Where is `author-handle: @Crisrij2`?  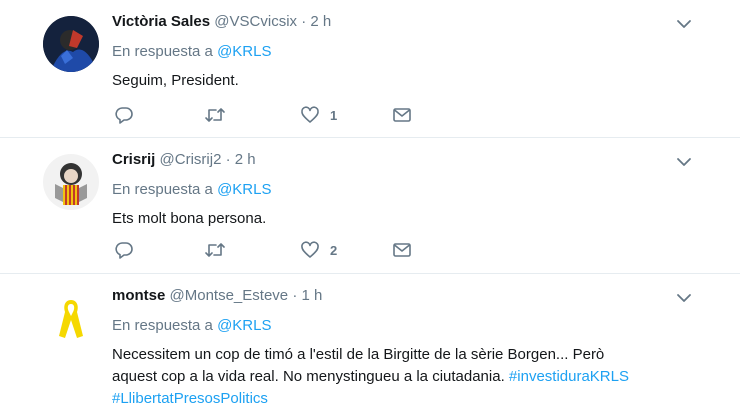 author-handle: @Crisrij2 is located at coordinates (191, 159).